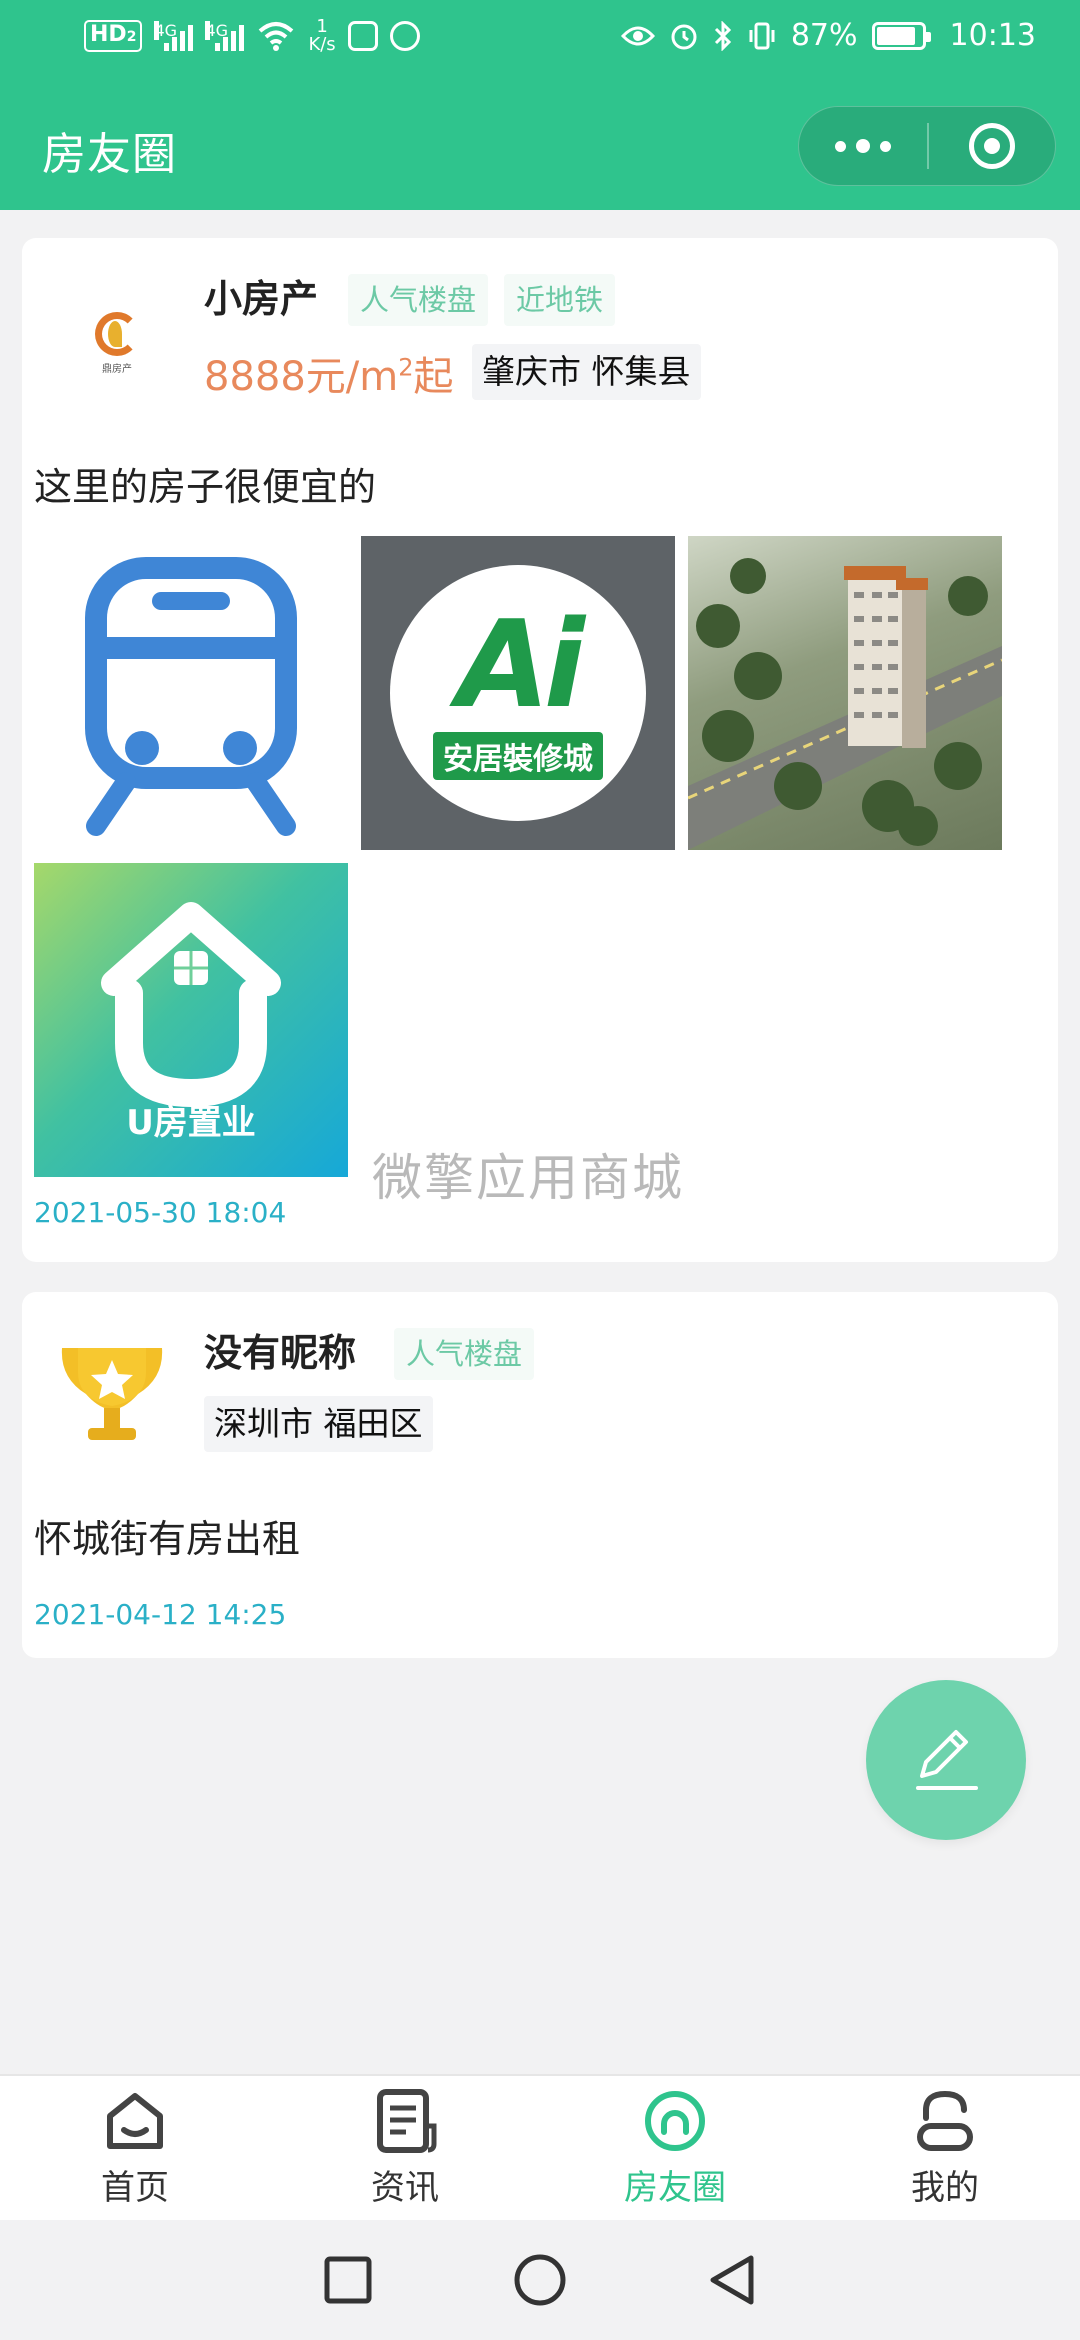  I want to click on status-right: 87% 10:13, so click(828, 35).